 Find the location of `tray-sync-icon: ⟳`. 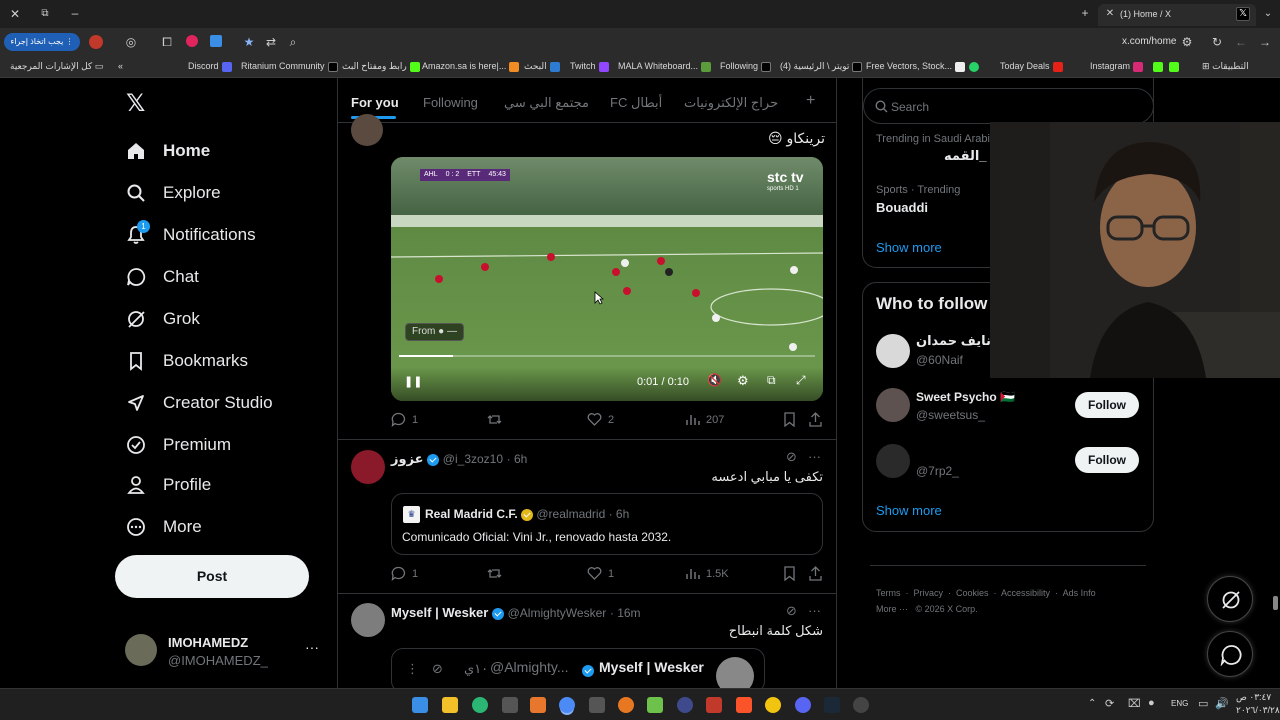

tray-sync-icon: ⟳ is located at coordinates (1109, 703).